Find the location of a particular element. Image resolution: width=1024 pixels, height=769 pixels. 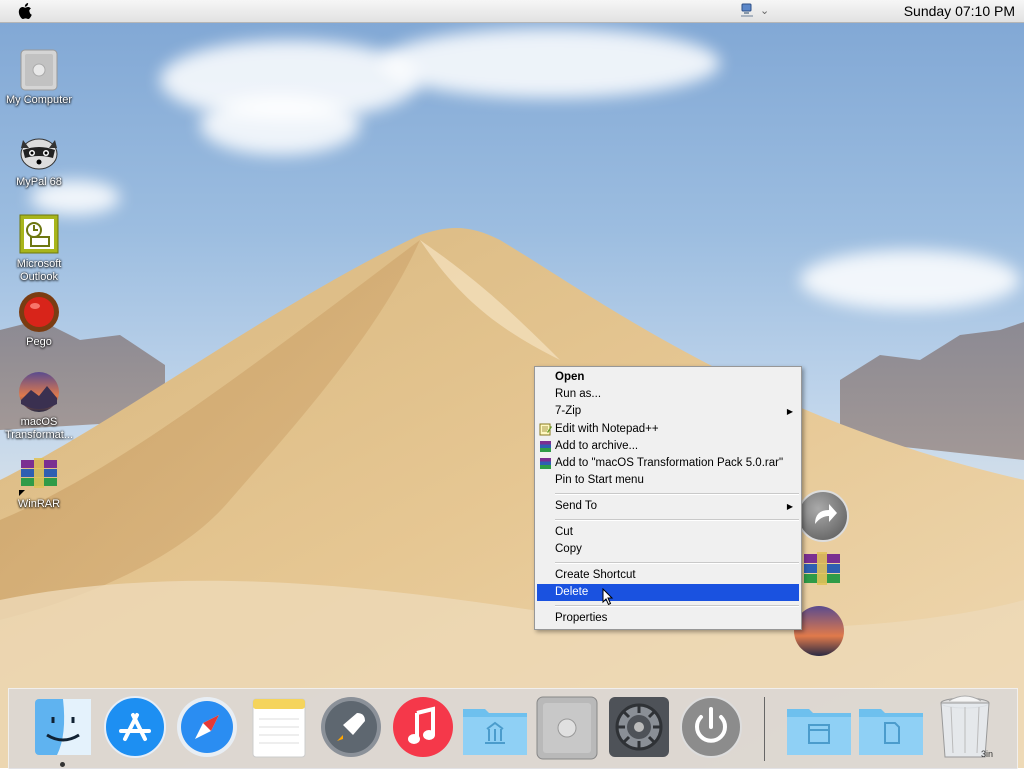

desktop-icon-winrar: WinRAR is located at coordinates (39, 481).